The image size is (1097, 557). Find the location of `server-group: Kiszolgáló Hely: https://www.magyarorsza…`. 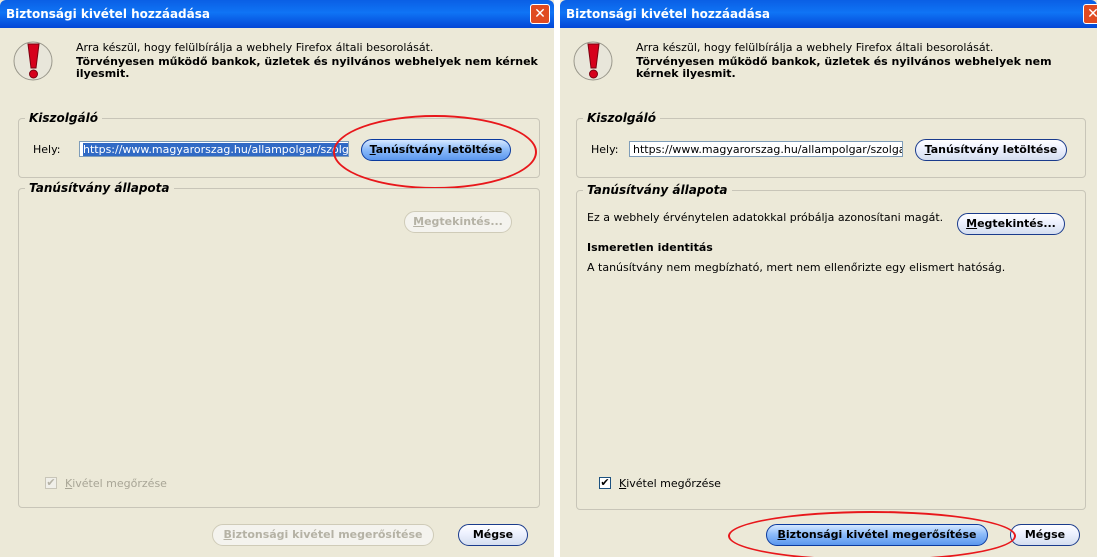

server-group: Kiszolgáló Hely: https://www.magyarorsza… is located at coordinates (831, 144).